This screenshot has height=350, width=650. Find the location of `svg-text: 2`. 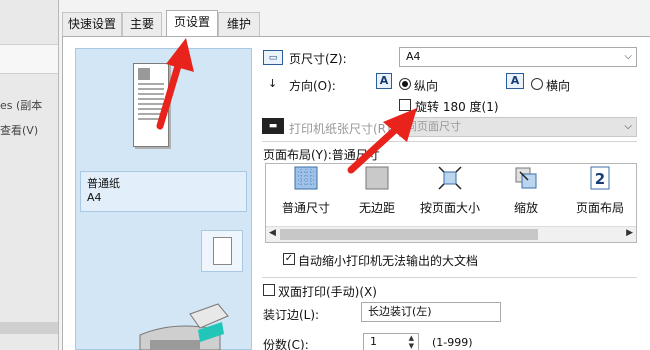

svg-text: 2 is located at coordinates (600, 179).